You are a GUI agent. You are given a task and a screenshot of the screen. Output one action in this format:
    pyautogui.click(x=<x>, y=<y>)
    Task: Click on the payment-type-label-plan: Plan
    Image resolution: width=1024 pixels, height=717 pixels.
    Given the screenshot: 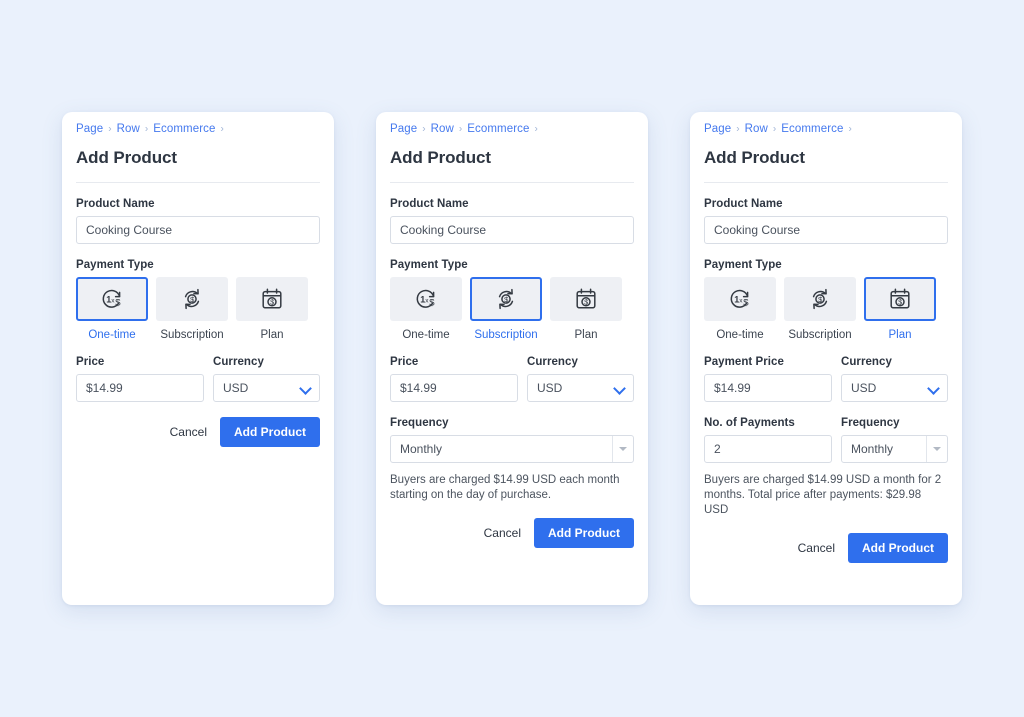 What is the action you would take?
    pyautogui.click(x=586, y=334)
    